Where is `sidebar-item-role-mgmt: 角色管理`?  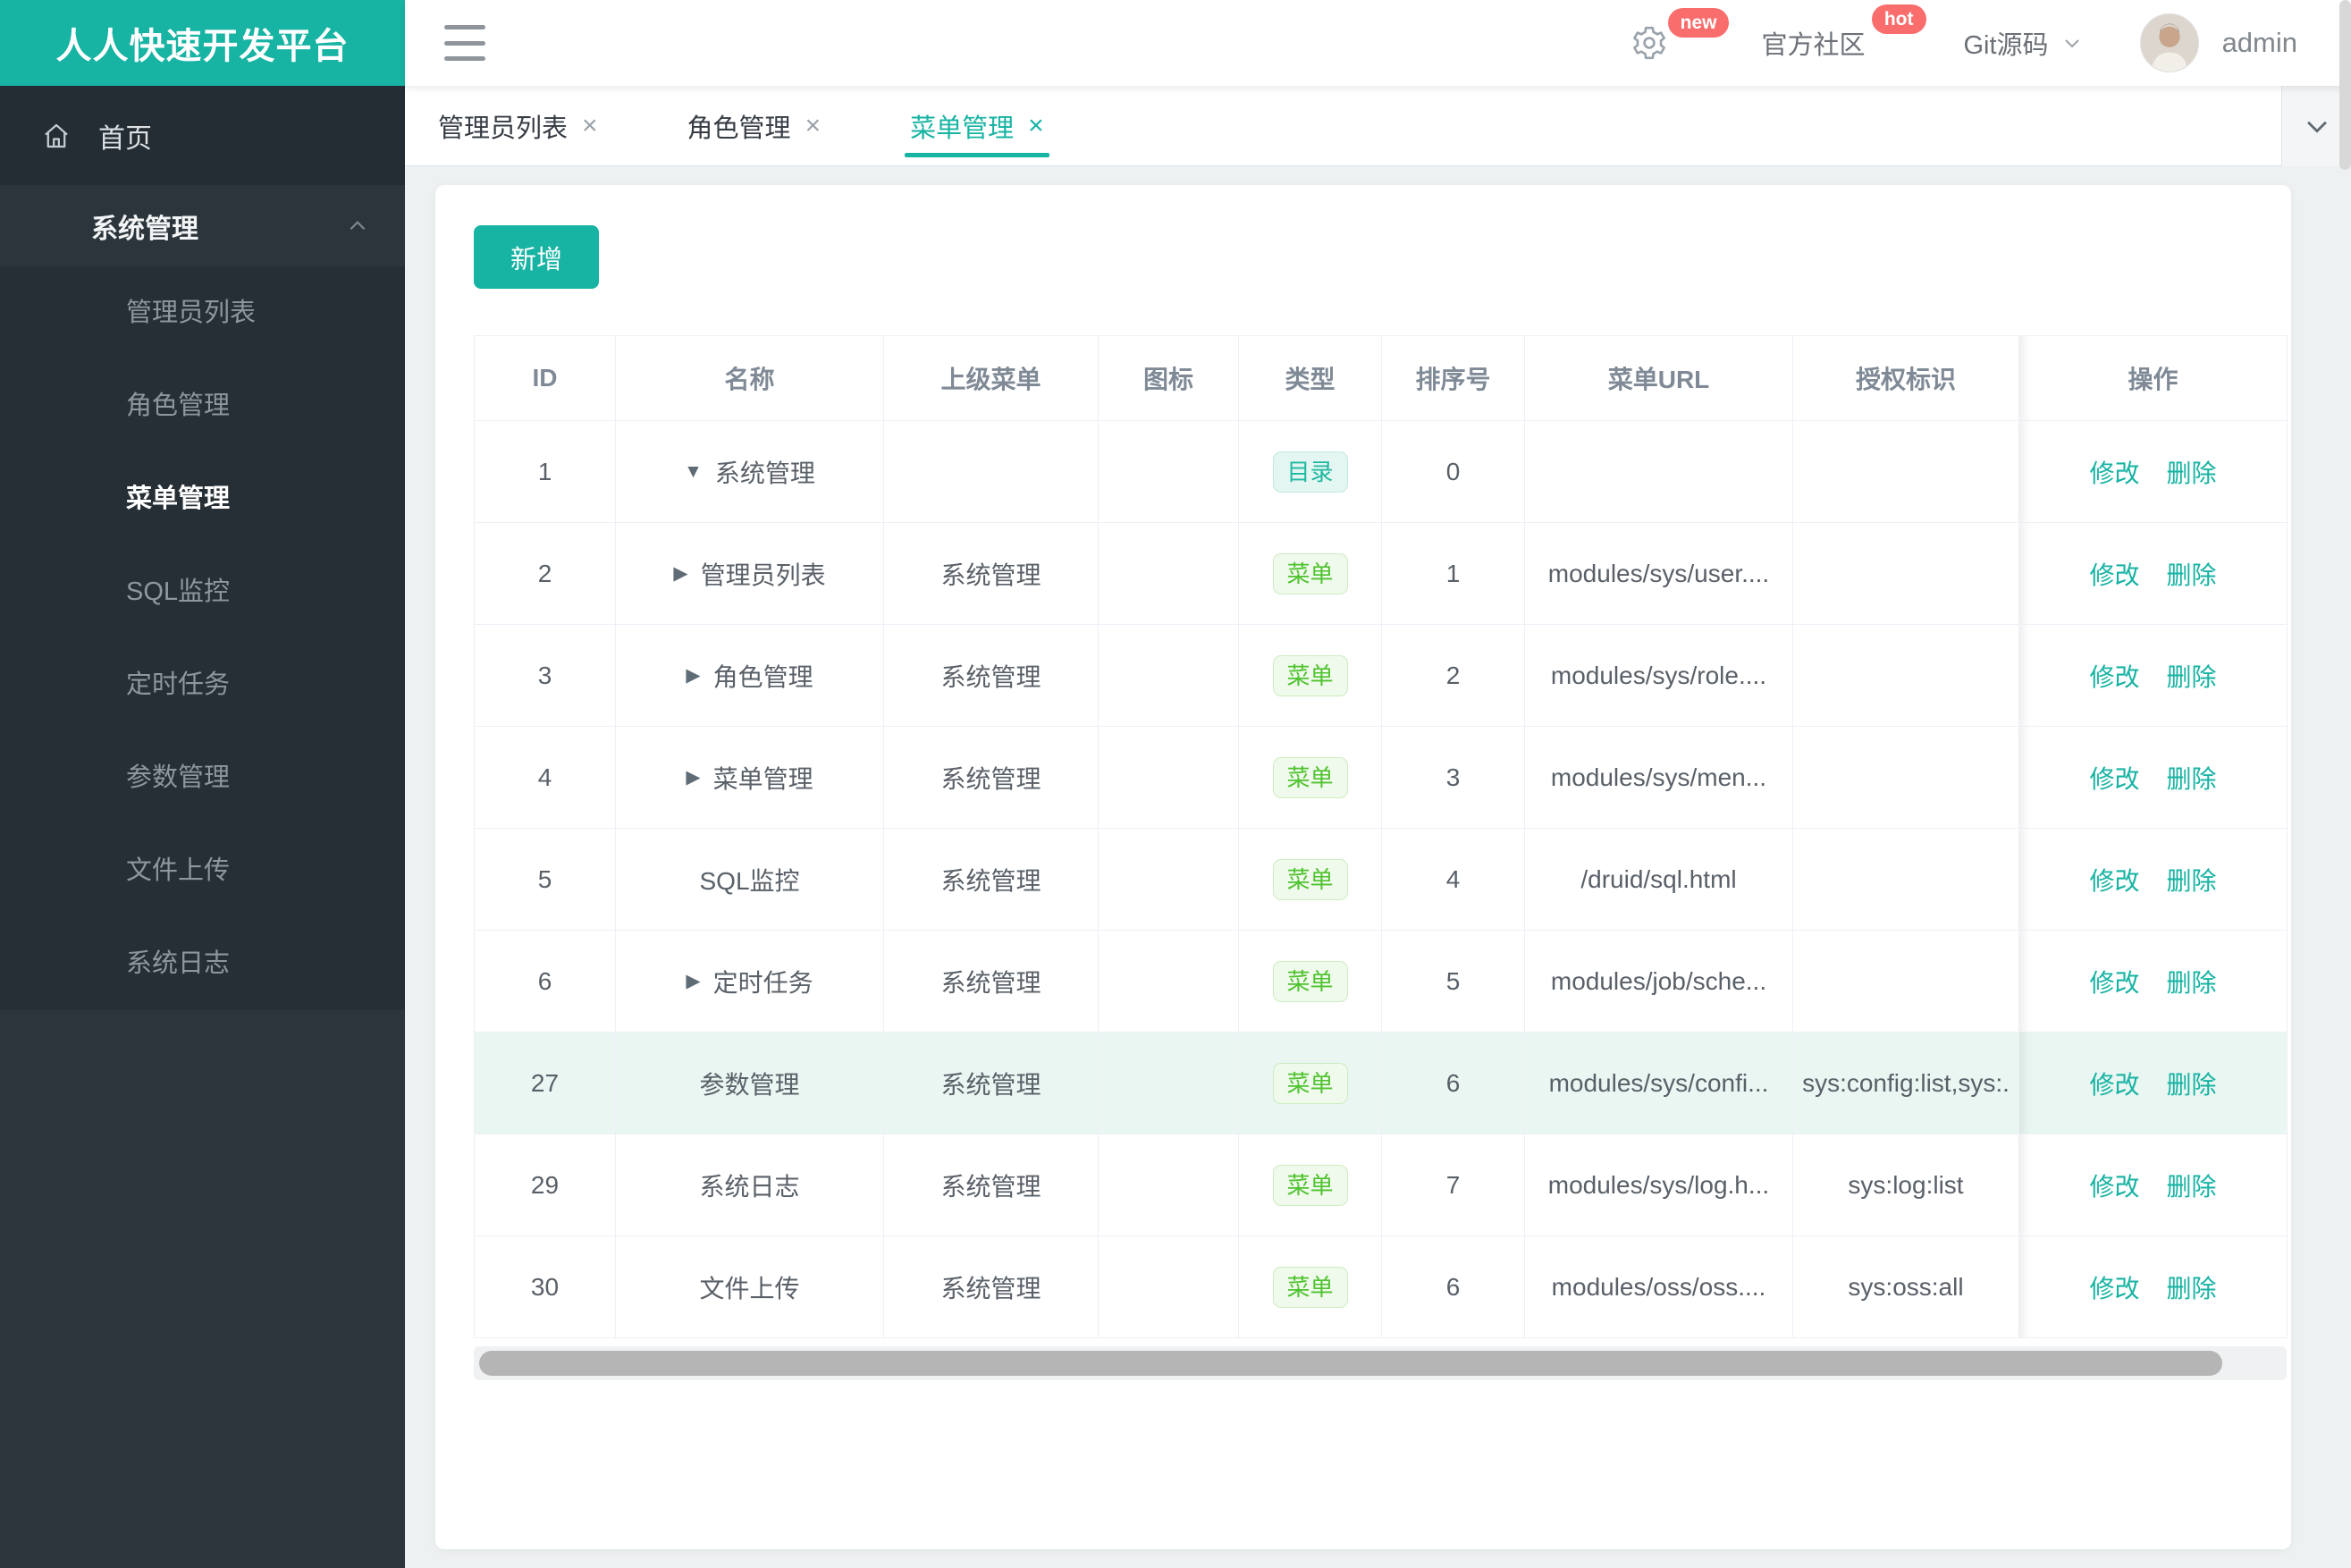
sidebar-item-role-mgmt: 角色管理 is located at coordinates (202, 405).